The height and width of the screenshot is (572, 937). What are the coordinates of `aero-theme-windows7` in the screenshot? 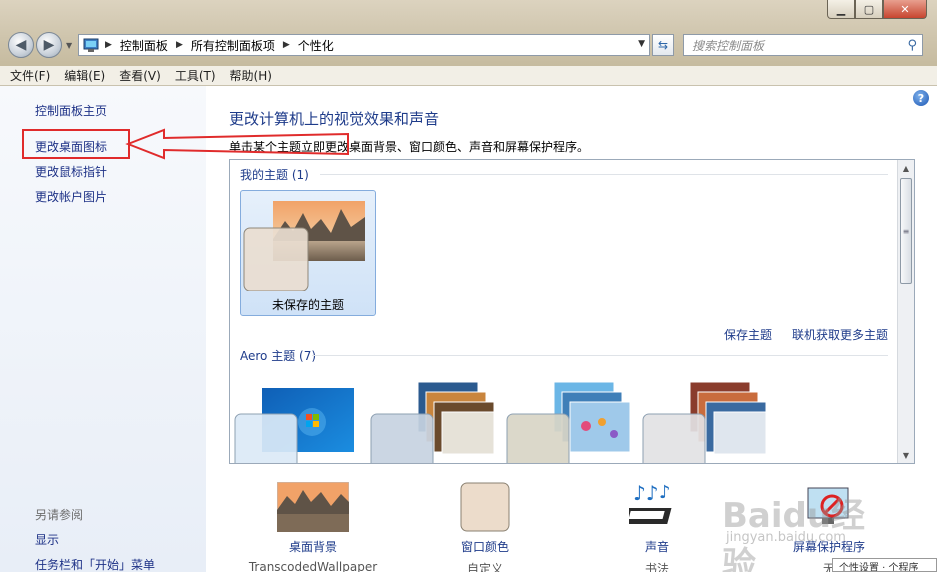 It's located at (299, 420).